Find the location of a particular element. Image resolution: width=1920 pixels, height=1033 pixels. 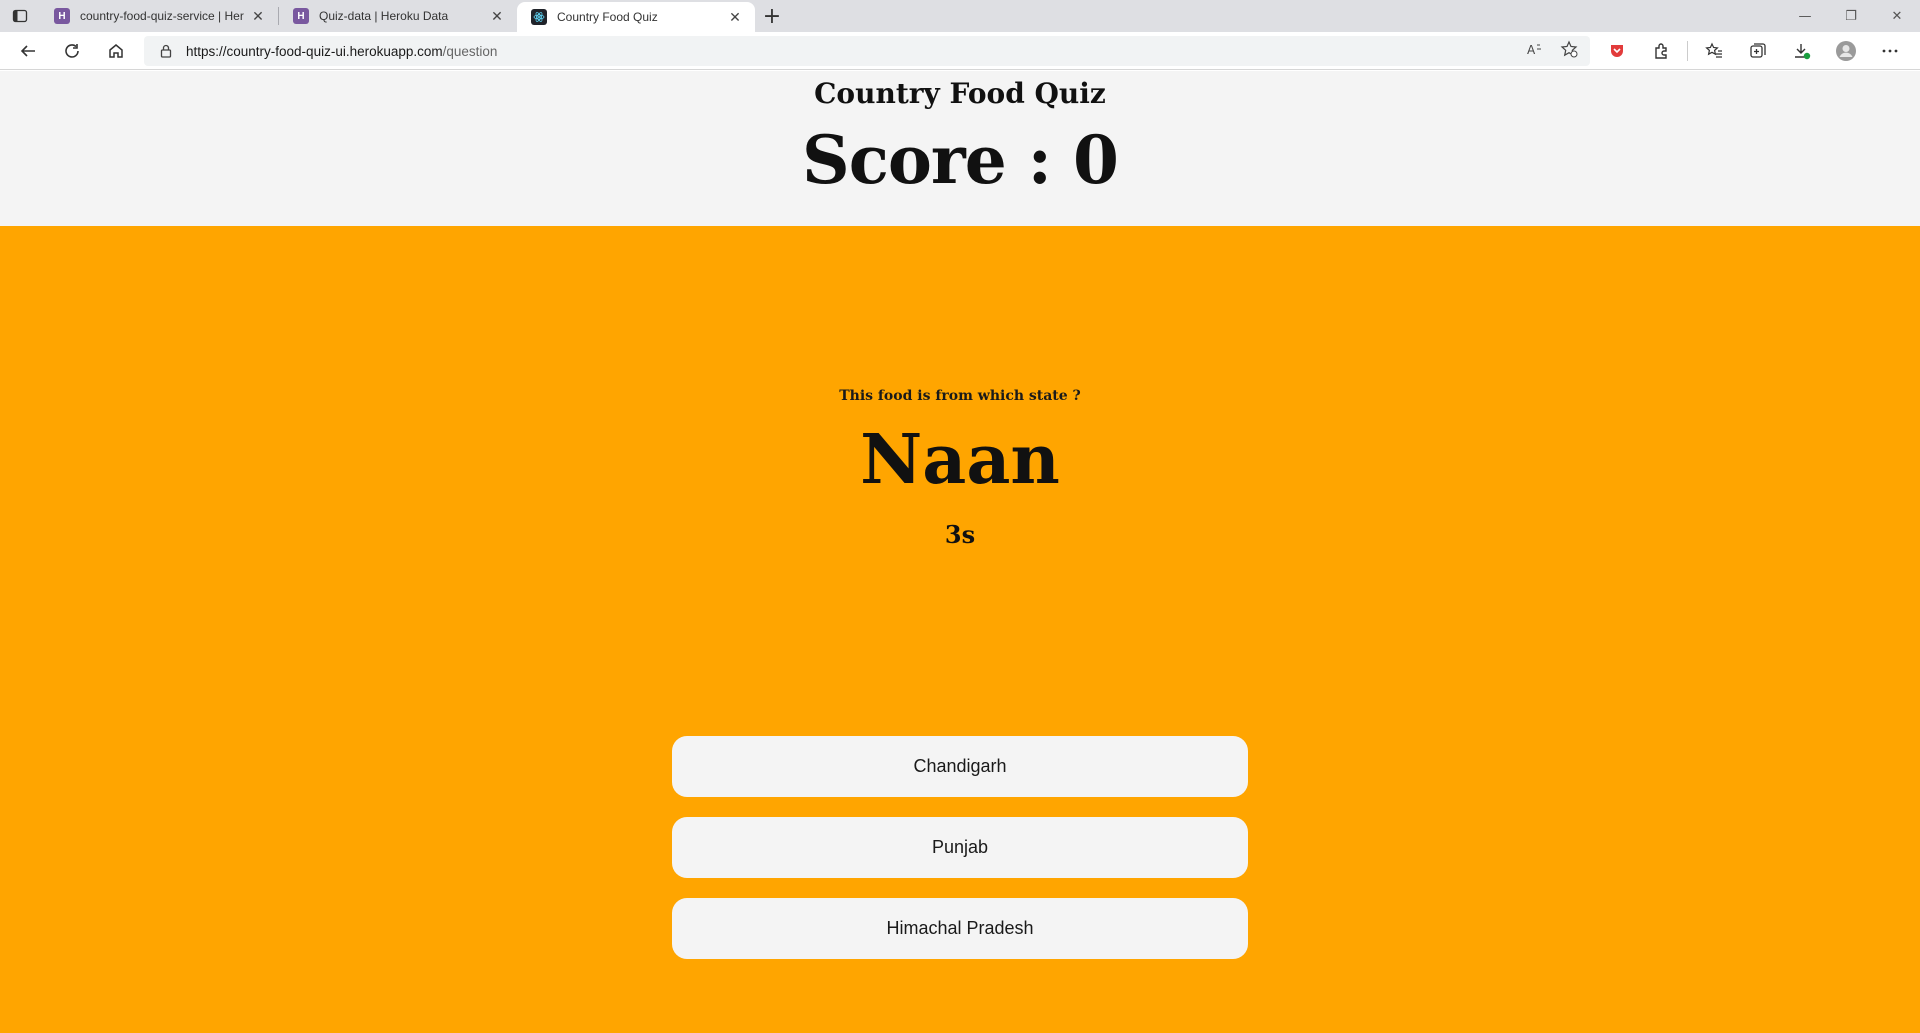

question-text: This food is from which state ? is located at coordinates (960, 396).